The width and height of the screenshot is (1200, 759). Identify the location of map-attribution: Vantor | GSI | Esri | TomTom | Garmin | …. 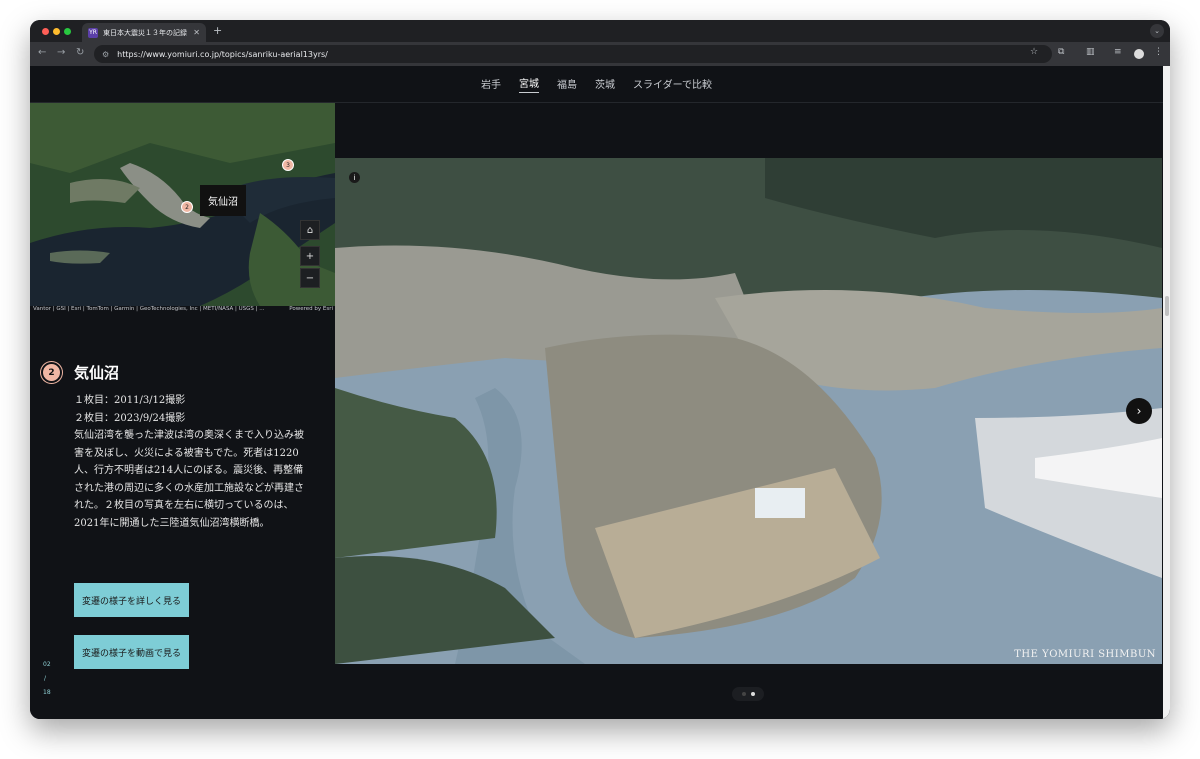
(182, 311).